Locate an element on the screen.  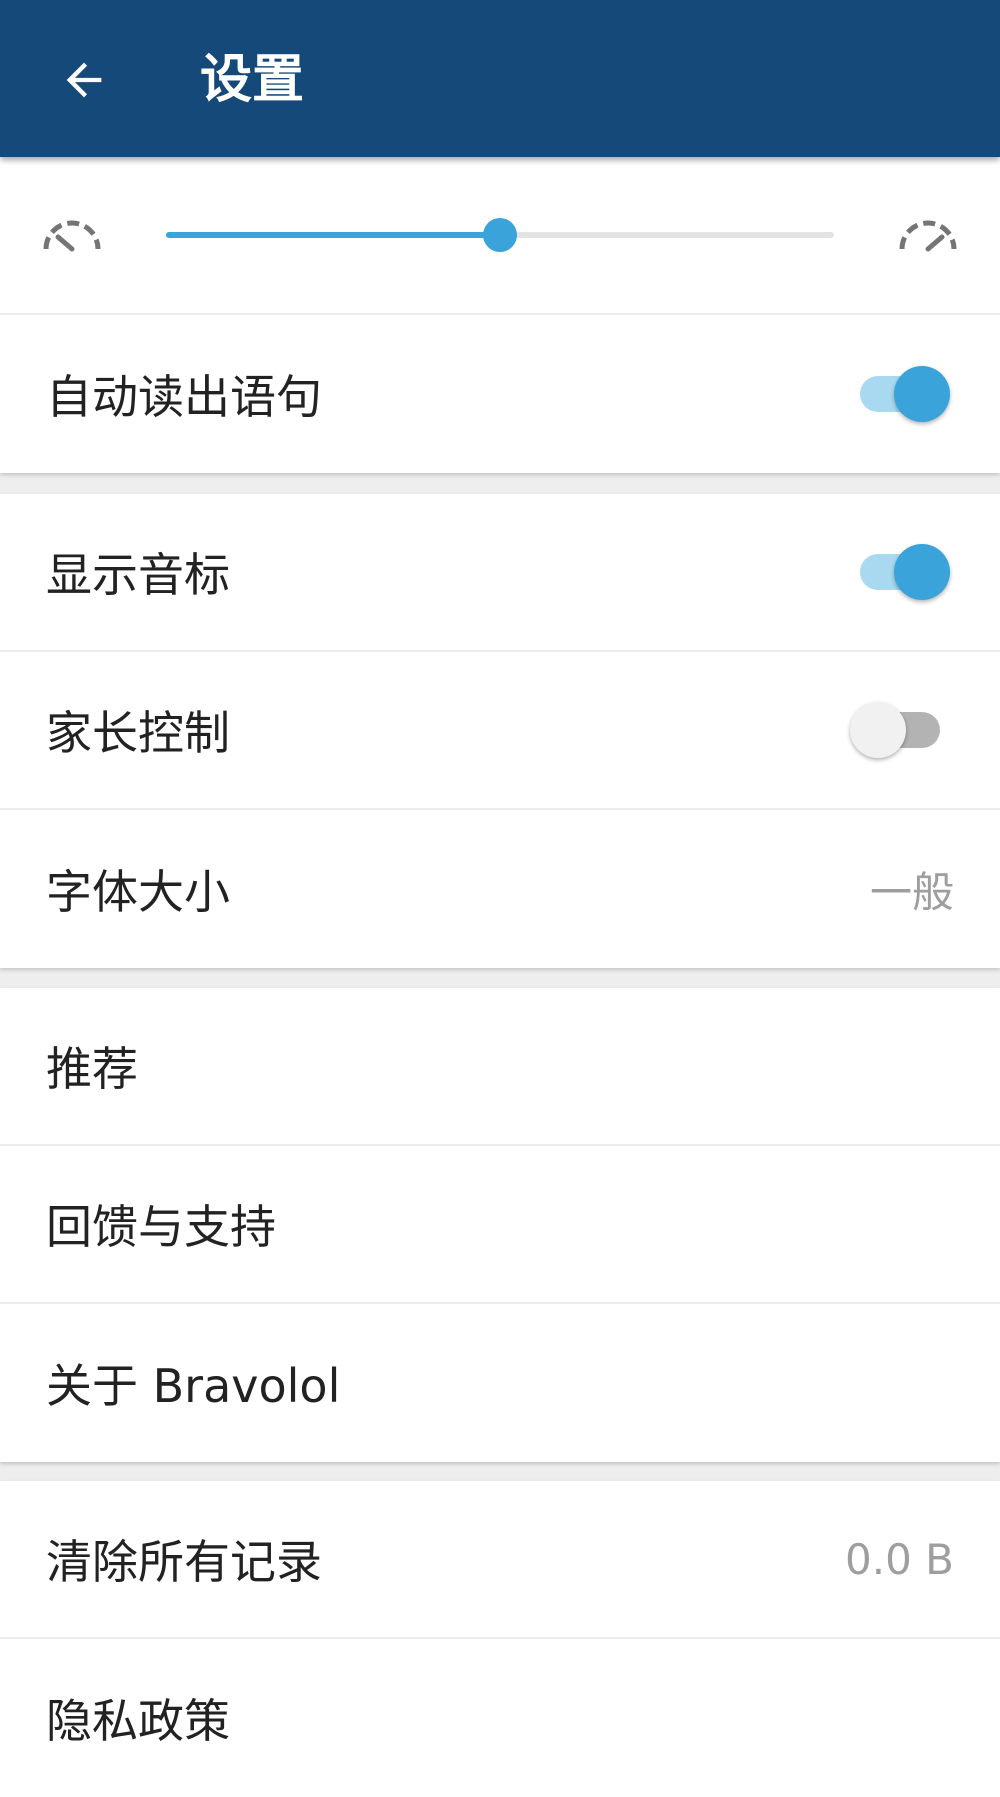
feedback-label: 回馈与支持 is located at coordinates (161, 1227).